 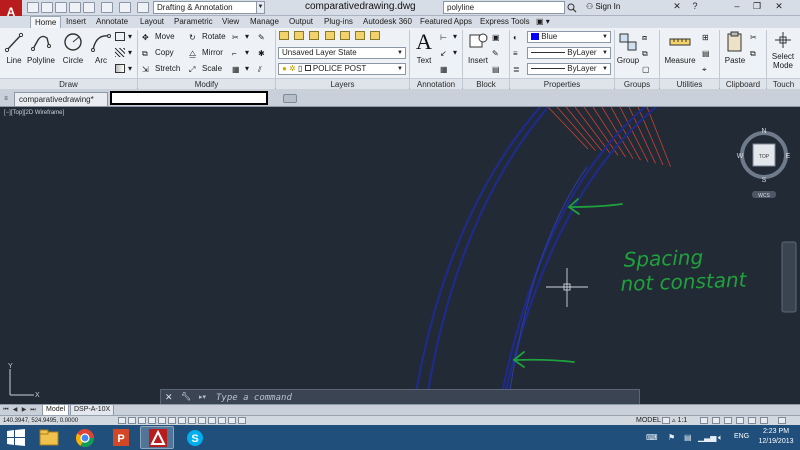 I want to click on viewcube-face: TOP, so click(x=764, y=157).